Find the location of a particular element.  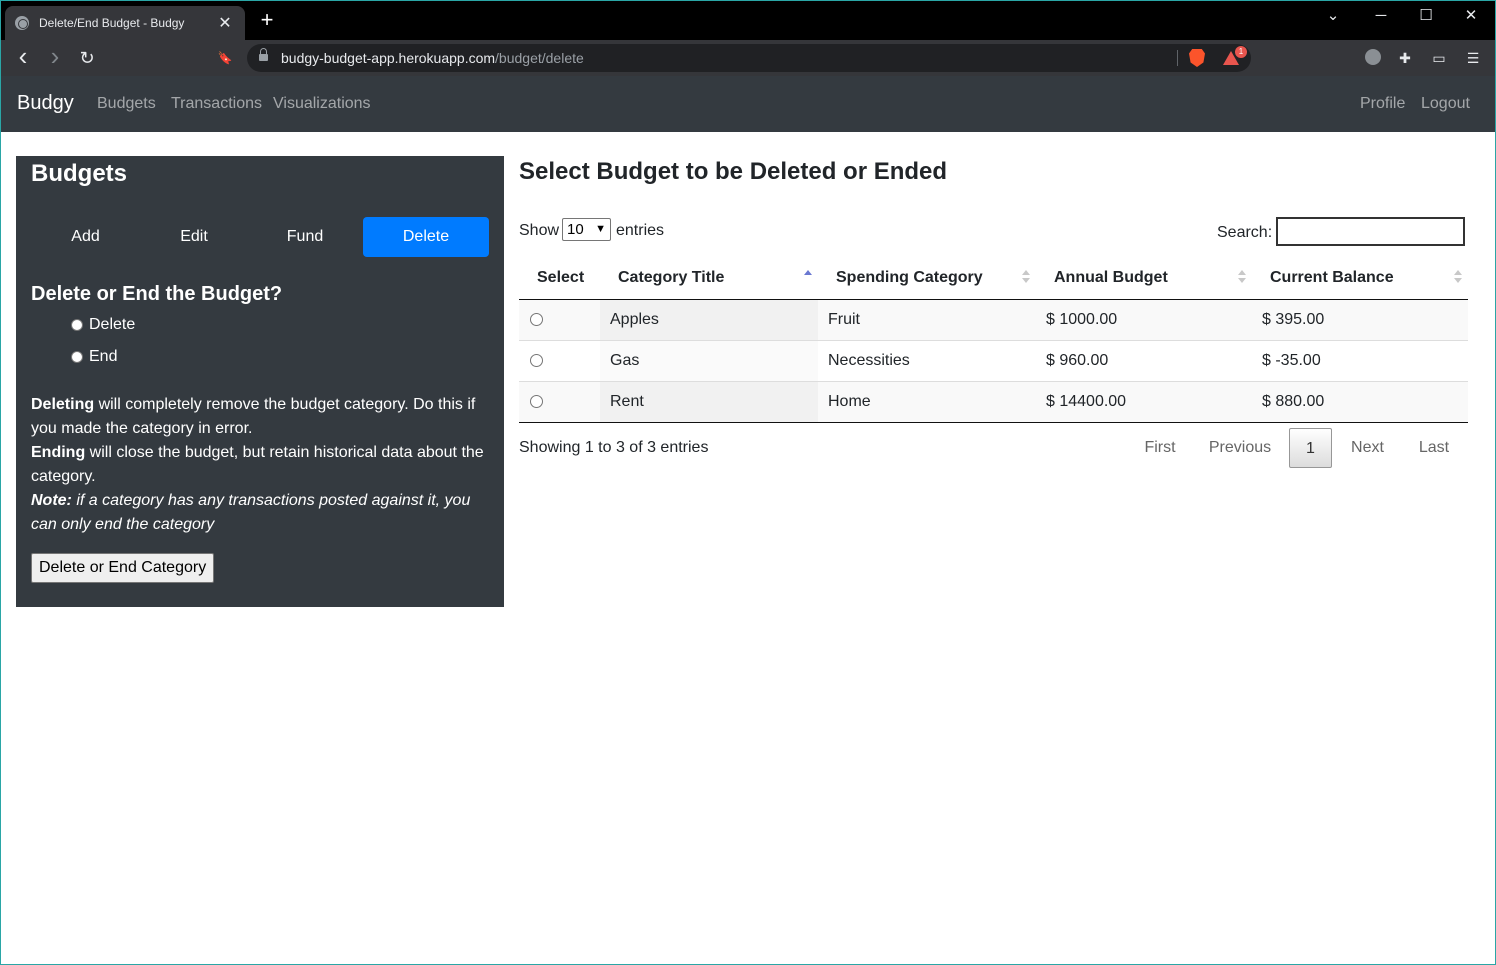

cell-spending-category: Home is located at coordinates (927, 401).